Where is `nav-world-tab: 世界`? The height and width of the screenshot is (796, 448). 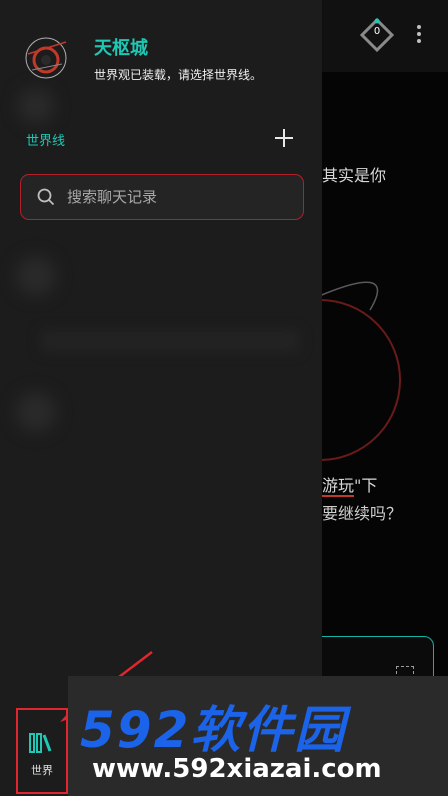
nav-world-tab: 世界 is located at coordinates (42, 751).